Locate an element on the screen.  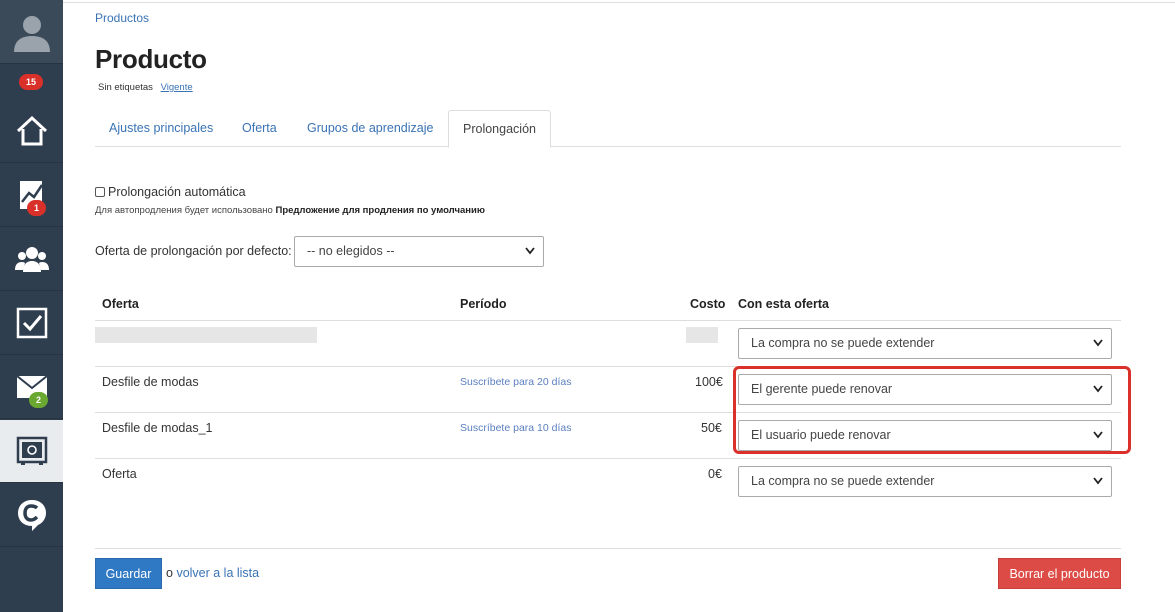
row-cost: 100€ is located at coordinates (709, 382).